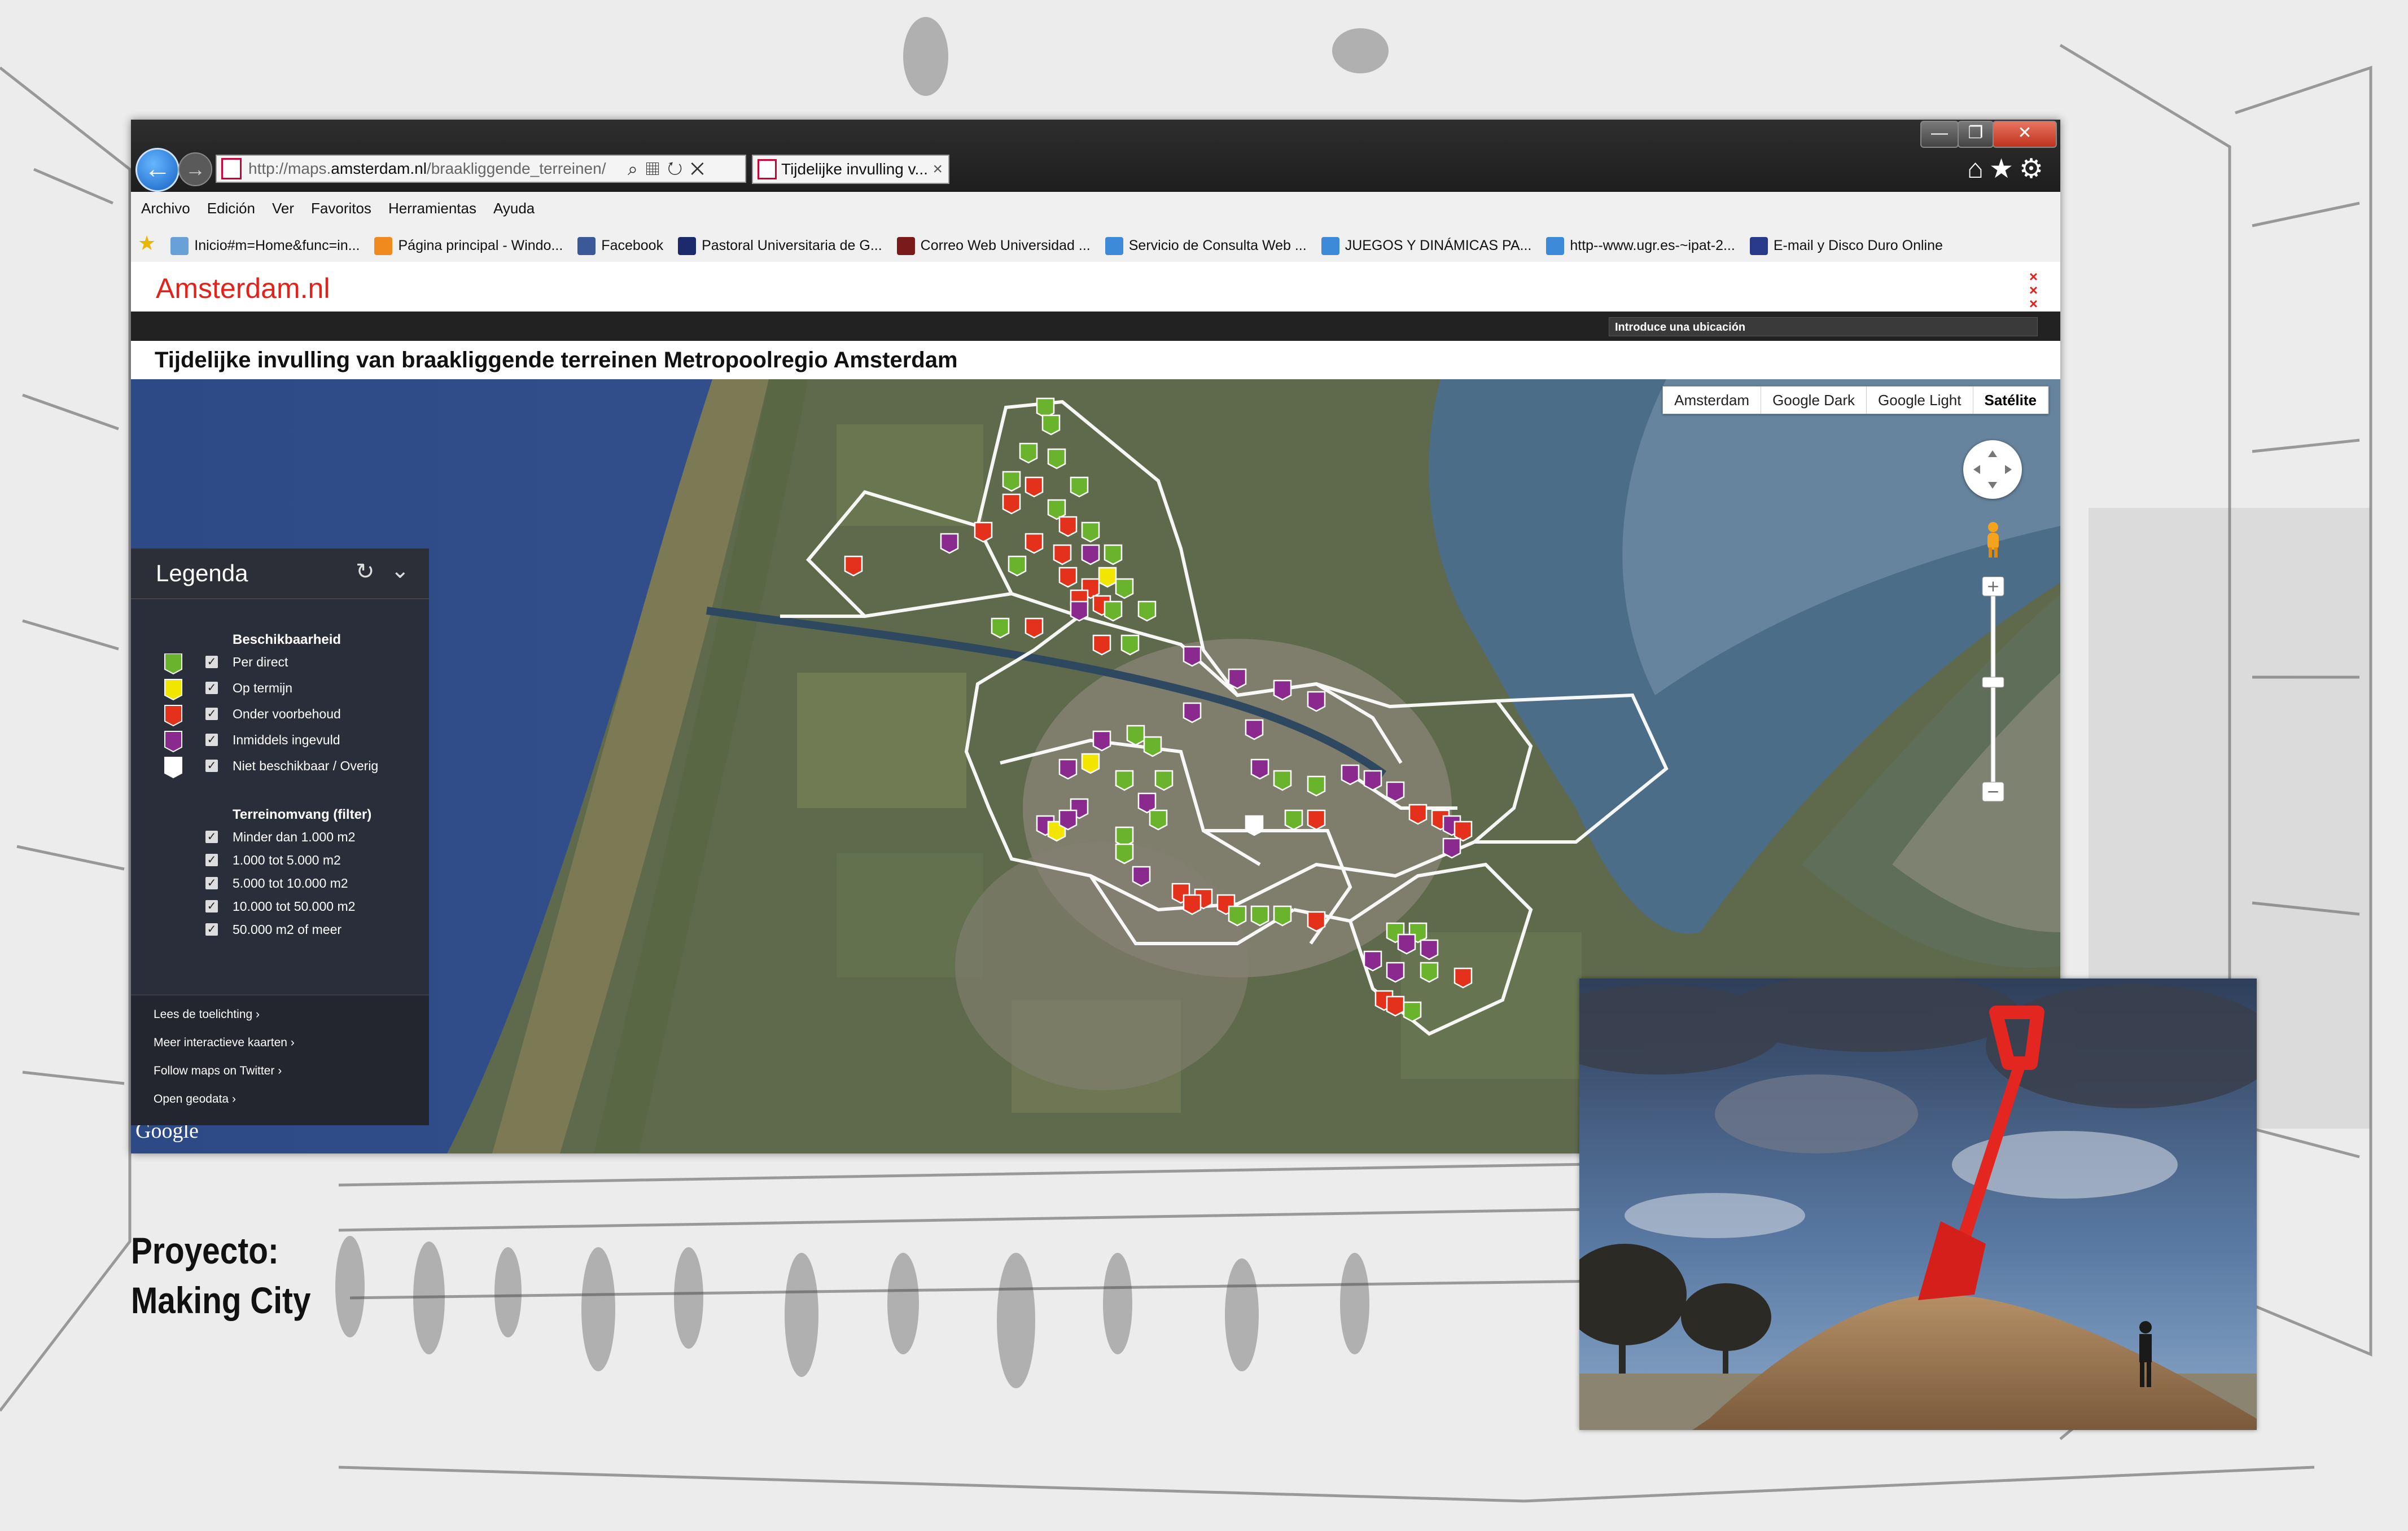 This screenshot has height=1531, width=2408. What do you see at coordinates (637, 169) in the screenshot?
I see `search-icon: ⌕` at bounding box center [637, 169].